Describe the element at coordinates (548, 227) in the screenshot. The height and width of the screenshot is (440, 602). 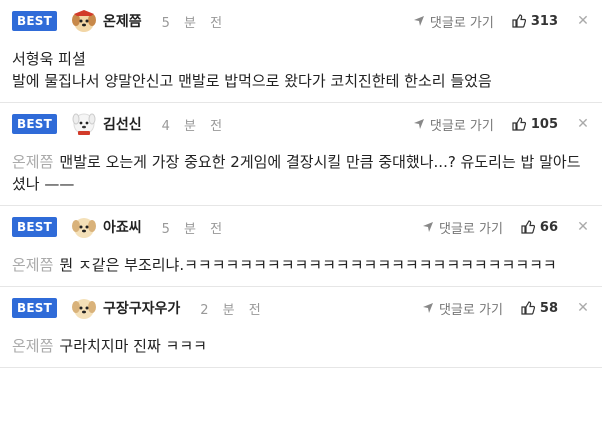
I see `like-count: 66` at that location.